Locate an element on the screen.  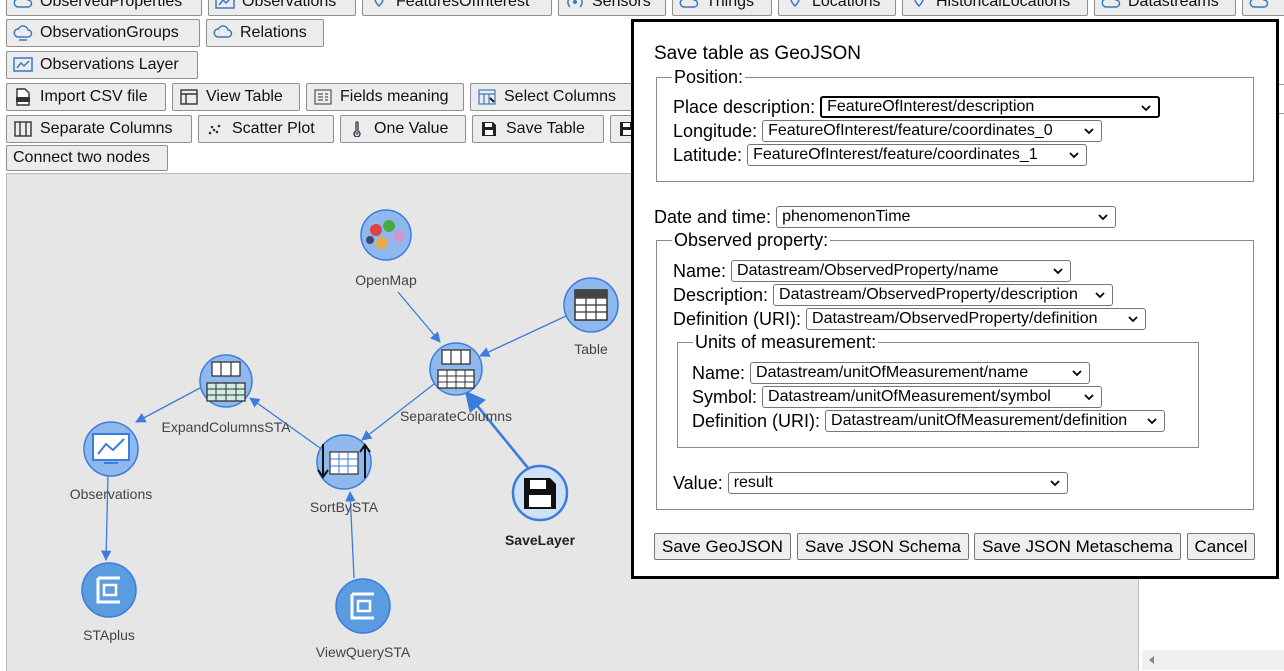
save-geojson-button: Save GeoJSON is located at coordinates (722, 546).